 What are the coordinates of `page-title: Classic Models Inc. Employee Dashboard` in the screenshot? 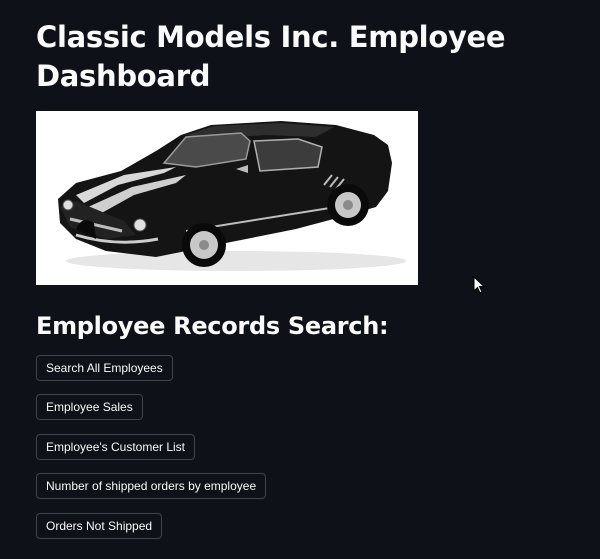 It's located at (271, 56).